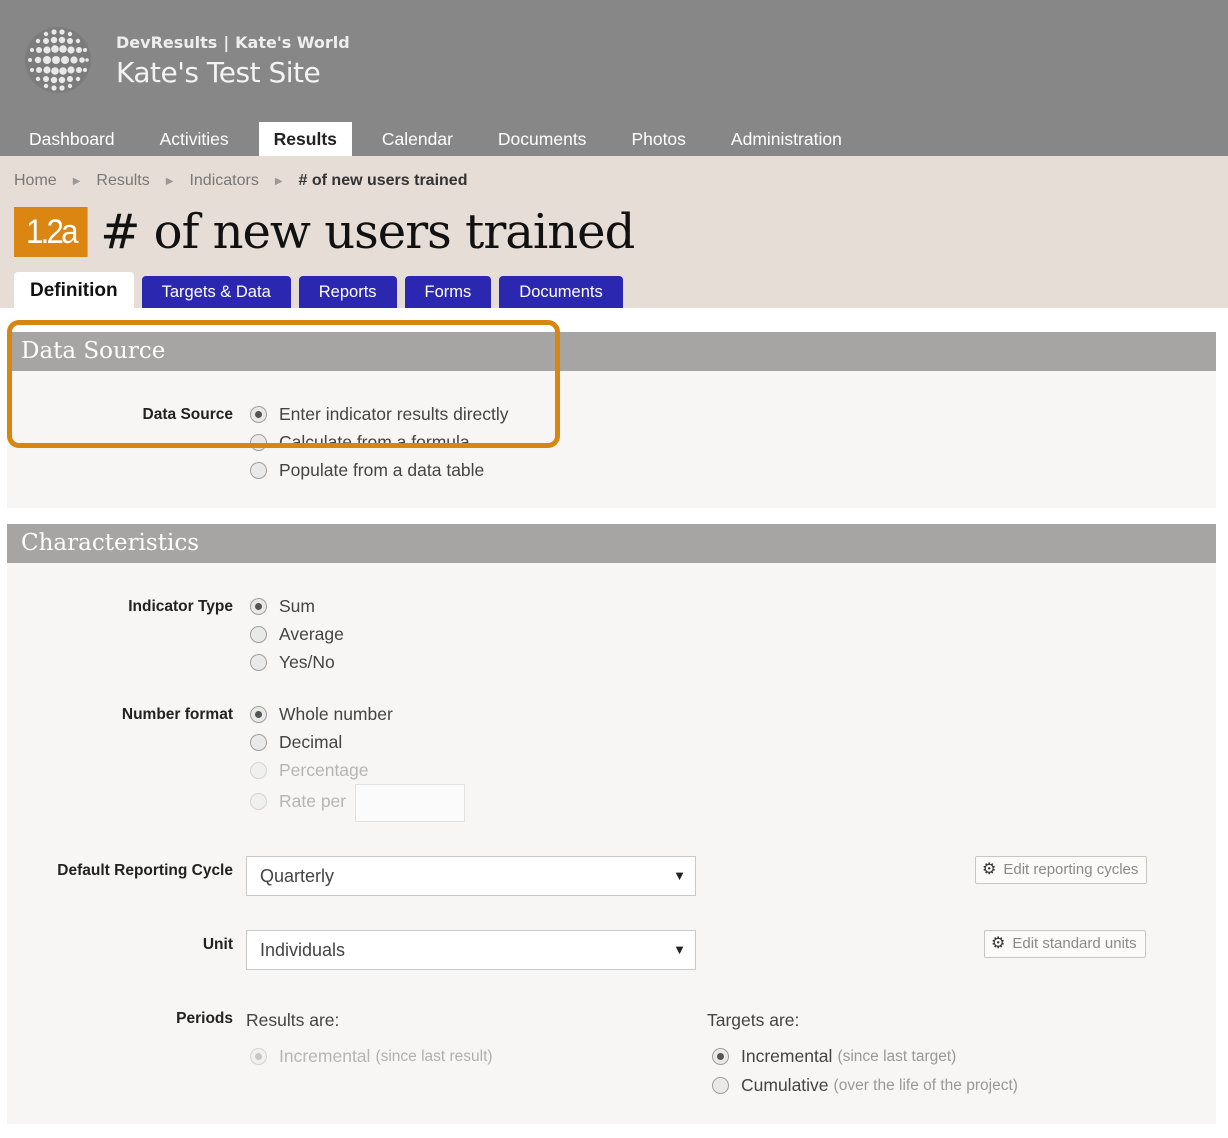 This screenshot has width=1228, height=1138. What do you see at coordinates (194, 139) in the screenshot?
I see `nav-activities: Activities` at bounding box center [194, 139].